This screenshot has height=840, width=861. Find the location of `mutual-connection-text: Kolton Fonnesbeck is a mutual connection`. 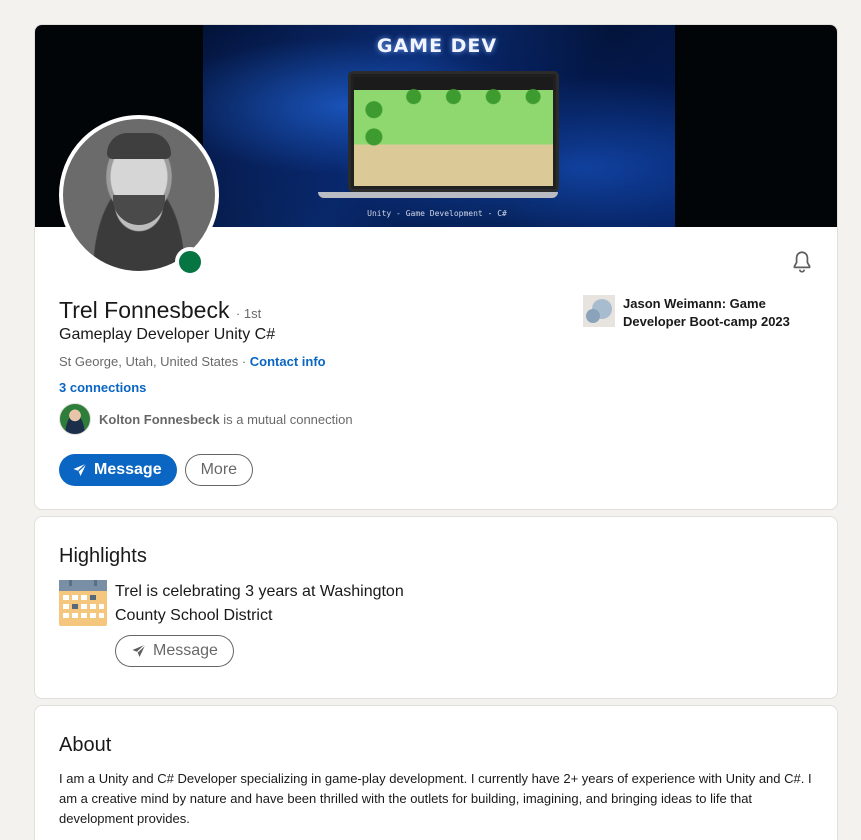

mutual-connection-text: Kolton Fonnesbeck is a mutual connection is located at coordinates (226, 419).